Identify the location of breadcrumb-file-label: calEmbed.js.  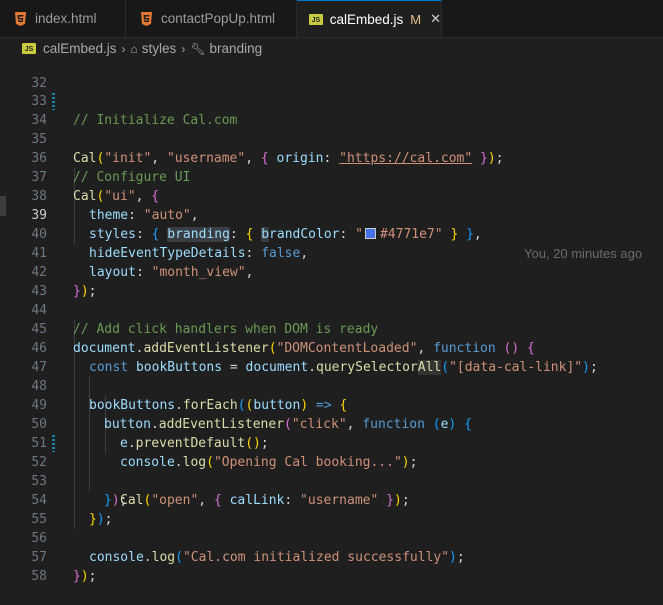
(80, 48).